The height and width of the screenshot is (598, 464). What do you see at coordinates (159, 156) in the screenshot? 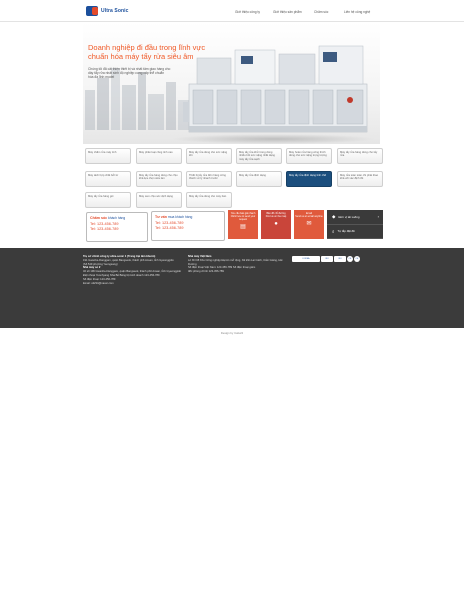
I see `product-button: Máy phân loại công tính cao` at bounding box center [159, 156].